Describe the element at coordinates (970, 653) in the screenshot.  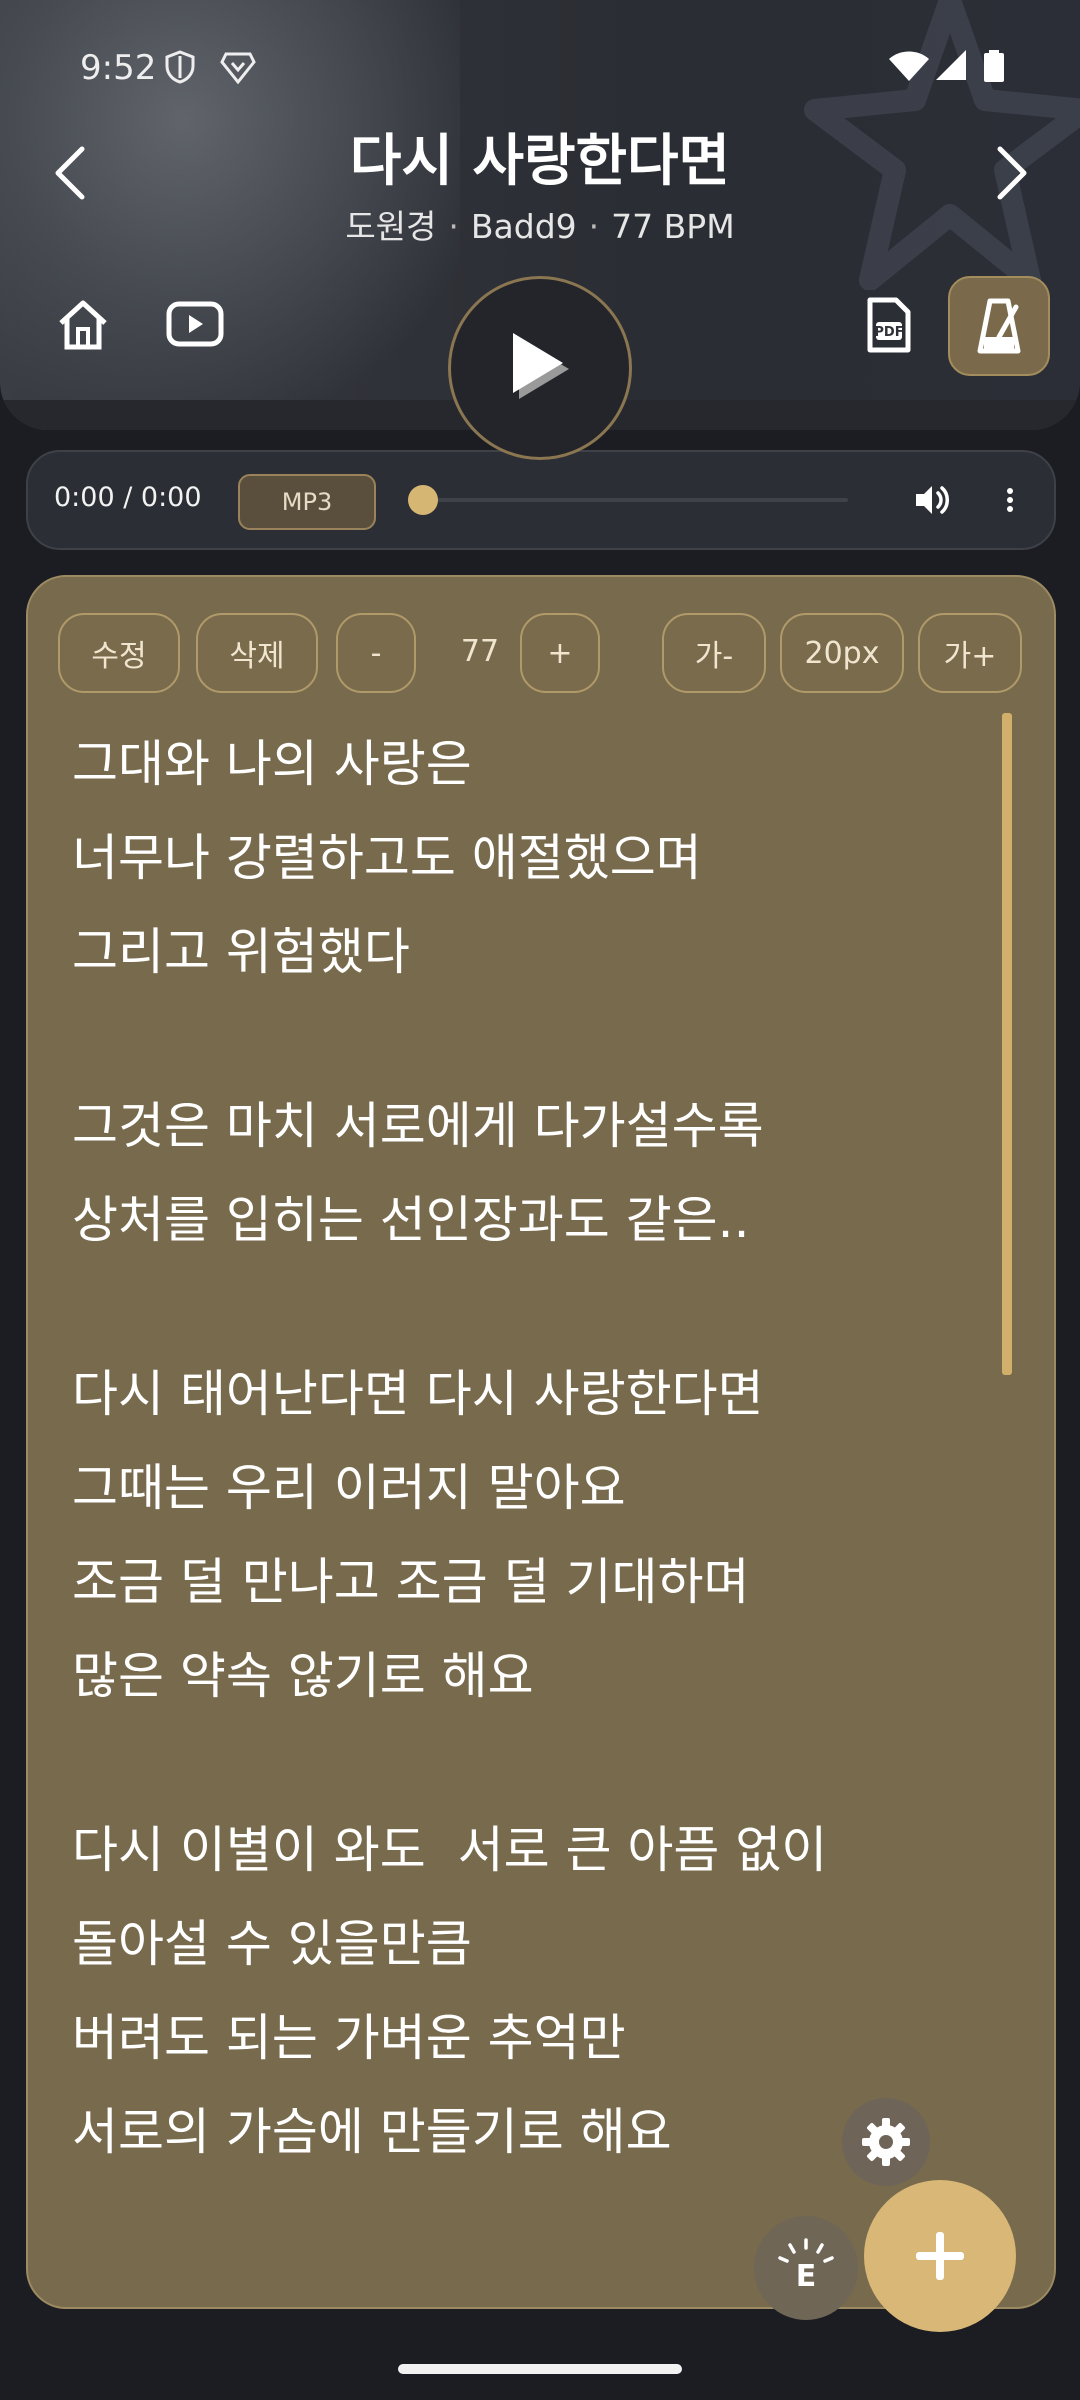
I see `font-increase-button: 가+` at that location.